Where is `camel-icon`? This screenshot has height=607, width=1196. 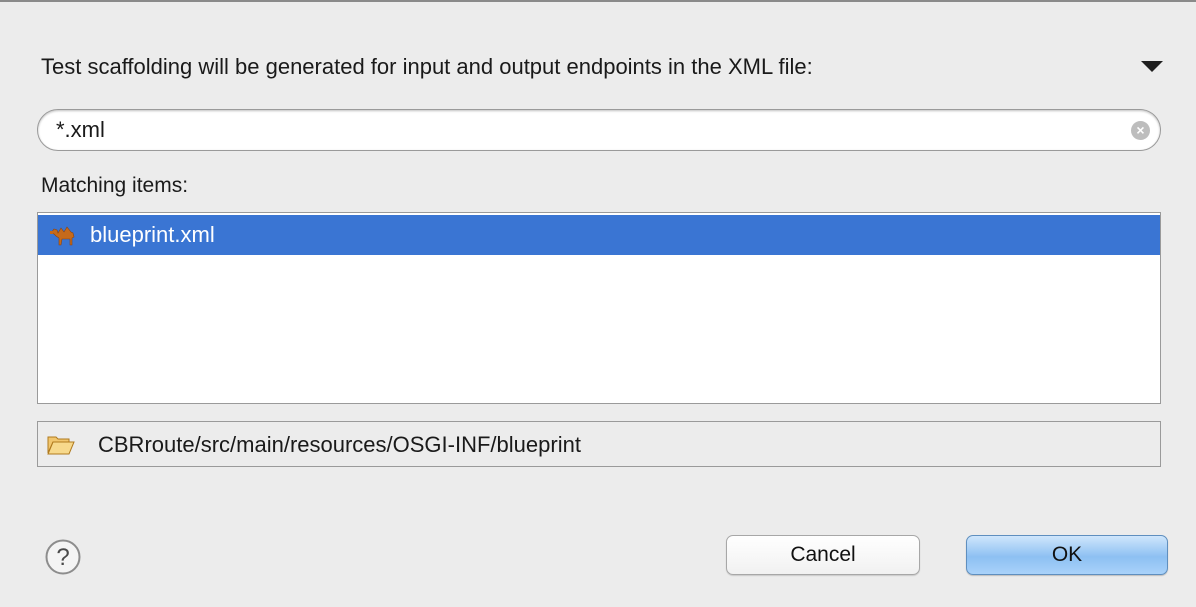
camel-icon is located at coordinates (62, 236).